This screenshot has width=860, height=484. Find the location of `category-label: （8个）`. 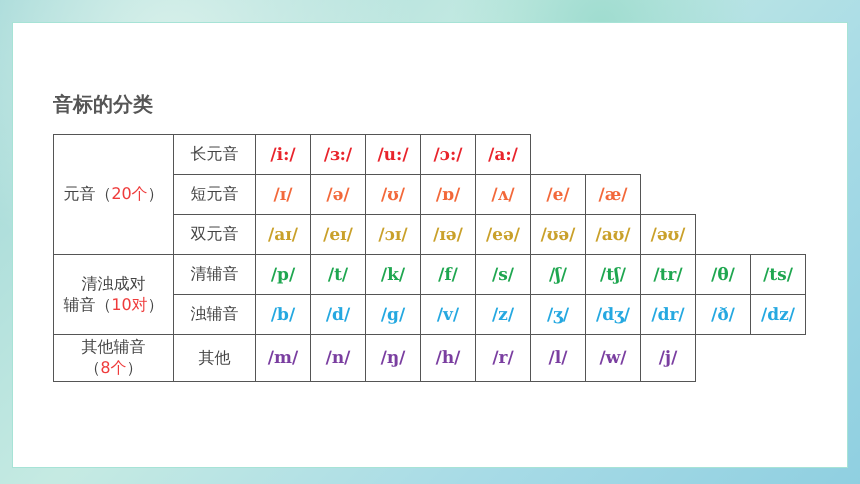

category-label: （8个） is located at coordinates (113, 368).